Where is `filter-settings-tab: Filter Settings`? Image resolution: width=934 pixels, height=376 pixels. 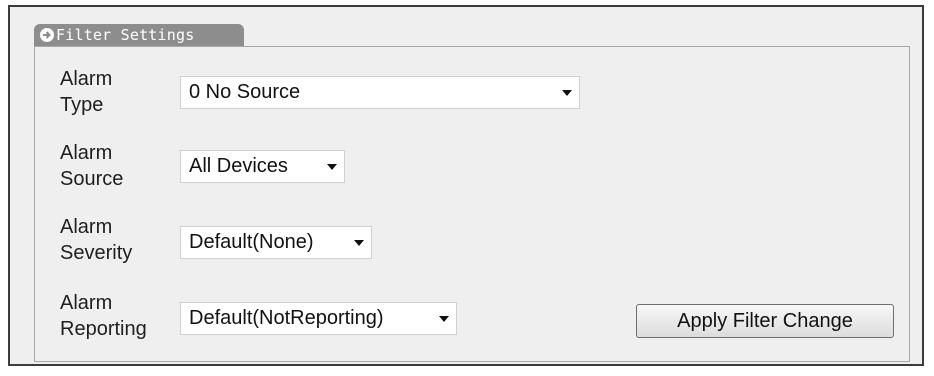 filter-settings-tab: Filter Settings is located at coordinates (139, 35).